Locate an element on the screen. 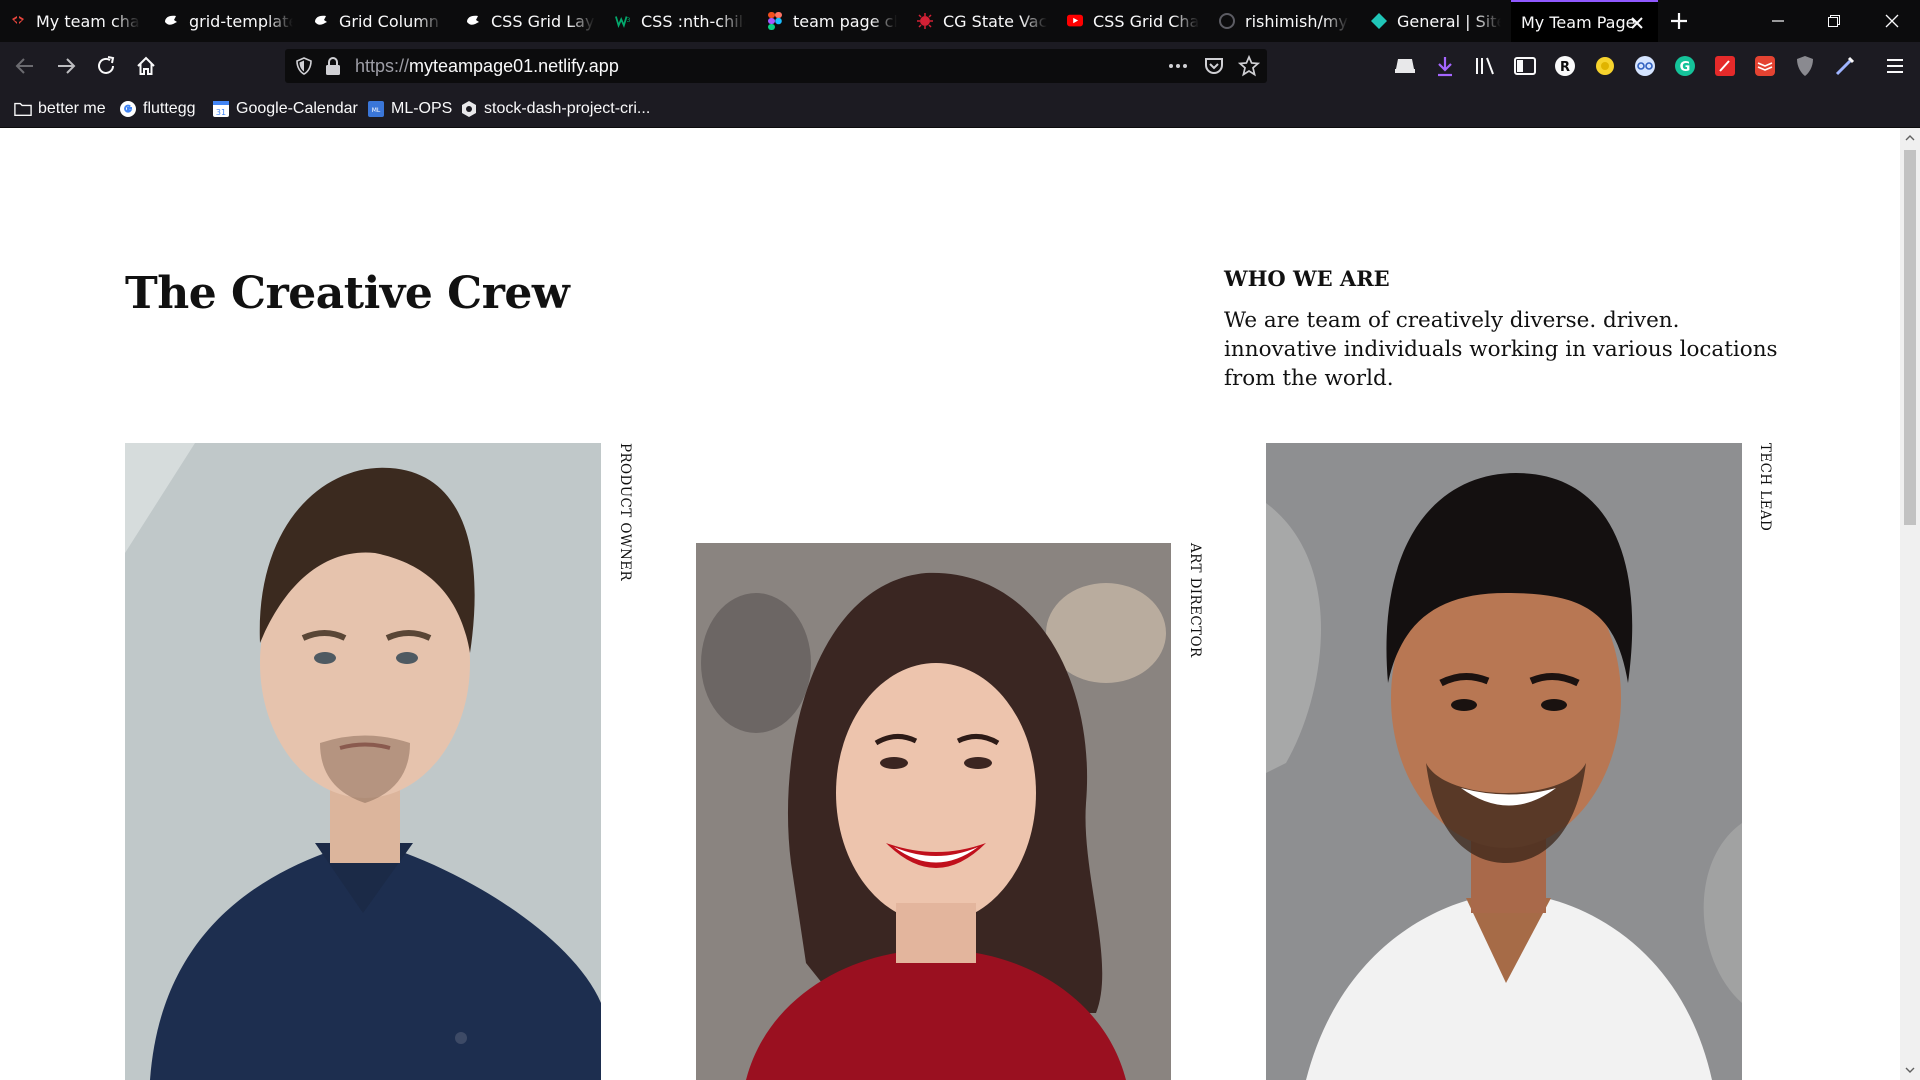  tab-my-team-page: My Team Page is located at coordinates (1584, 21).